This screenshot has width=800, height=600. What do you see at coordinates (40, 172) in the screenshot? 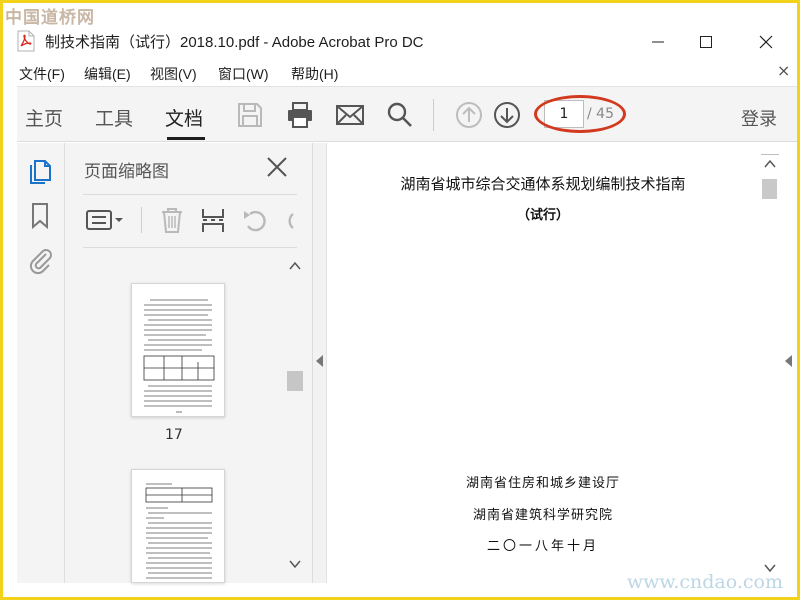
I see `page-thumbnails-icon` at bounding box center [40, 172].